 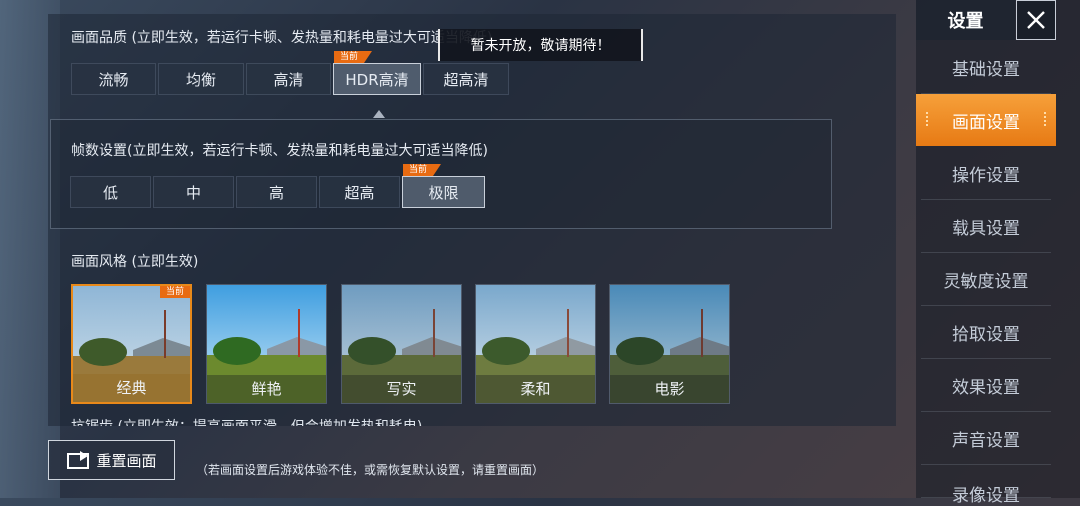 What do you see at coordinates (443, 186) in the screenshot?
I see `fps-option-extreme: 当前 极限` at bounding box center [443, 186].